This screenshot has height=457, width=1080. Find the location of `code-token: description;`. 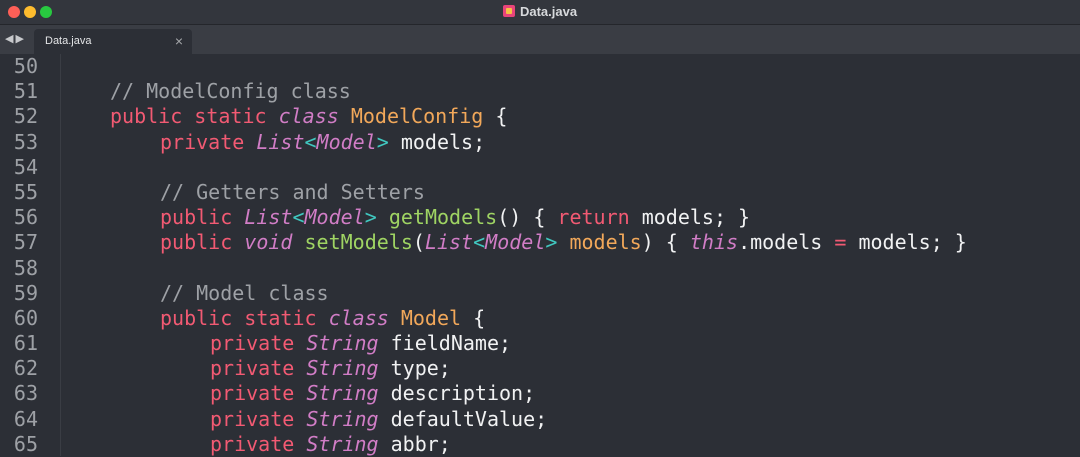

code-token: description; is located at coordinates (457, 393).